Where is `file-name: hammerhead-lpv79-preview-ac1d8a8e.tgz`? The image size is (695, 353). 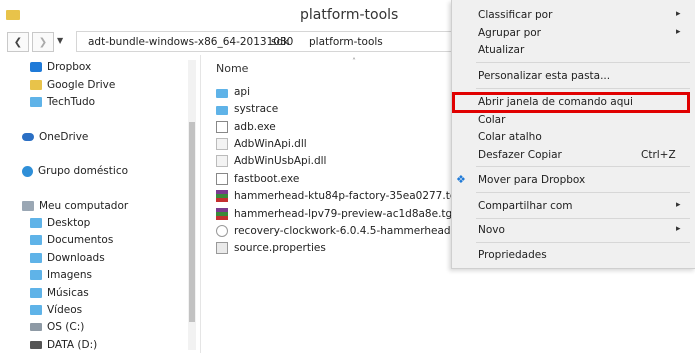 file-name: hammerhead-lpv79-preview-ac1d8a8e.tgz is located at coordinates (346, 214).